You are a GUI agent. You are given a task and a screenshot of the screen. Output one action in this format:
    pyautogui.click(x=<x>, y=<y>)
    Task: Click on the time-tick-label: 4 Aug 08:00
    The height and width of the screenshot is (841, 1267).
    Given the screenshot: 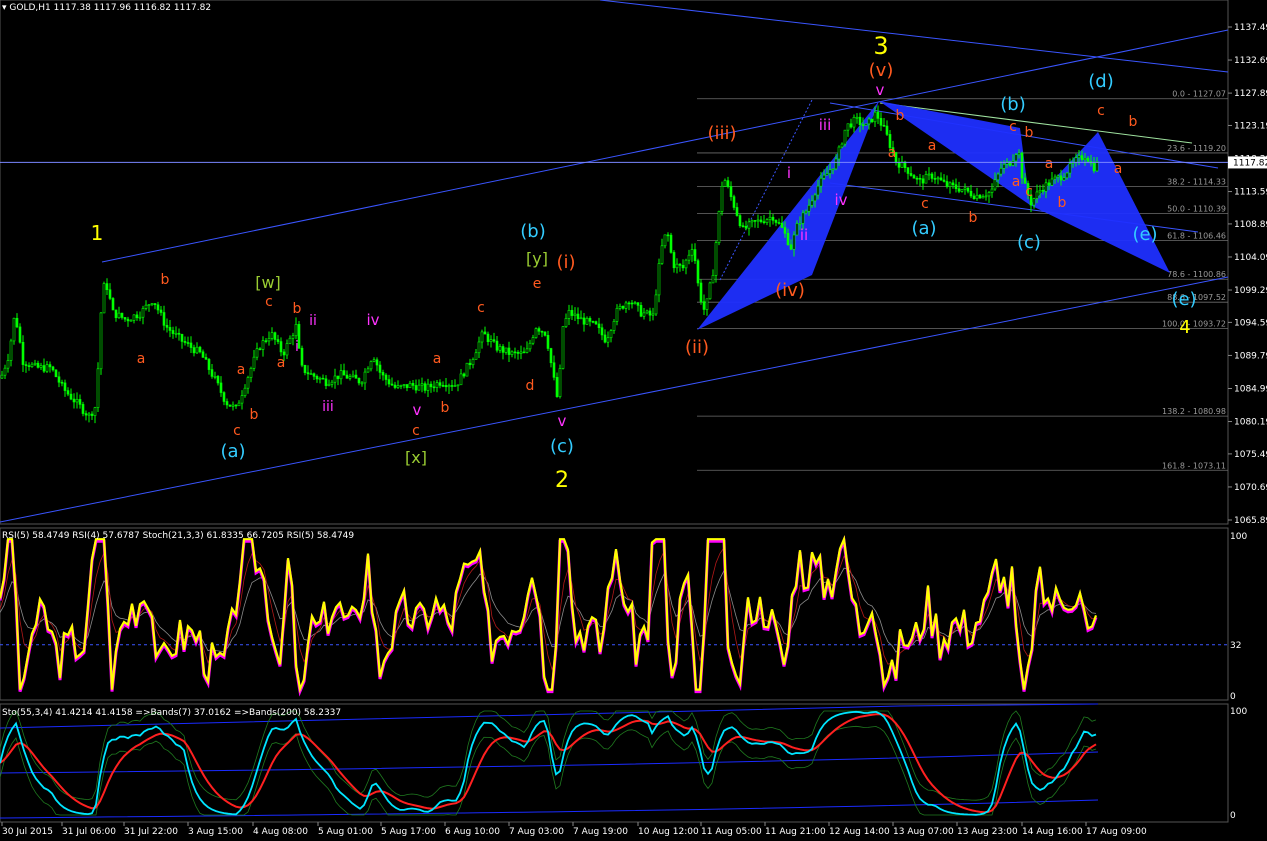 What is the action you would take?
    pyautogui.click(x=280, y=832)
    